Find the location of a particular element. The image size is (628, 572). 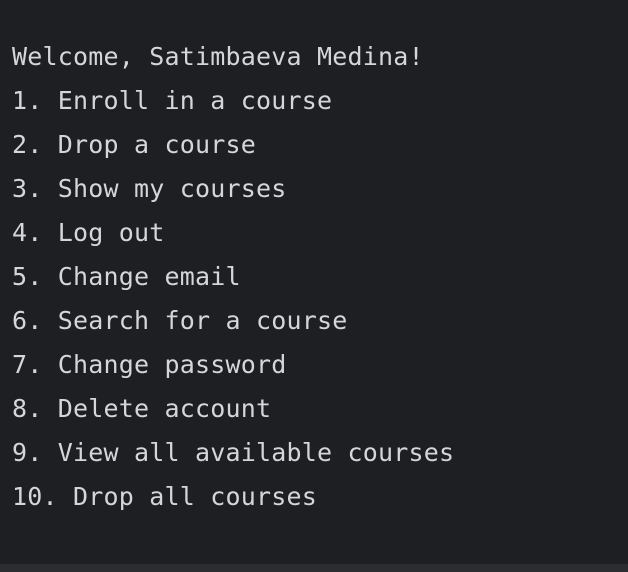

menu-option-view-all-courses: 9. View all available courses is located at coordinates (233, 452).